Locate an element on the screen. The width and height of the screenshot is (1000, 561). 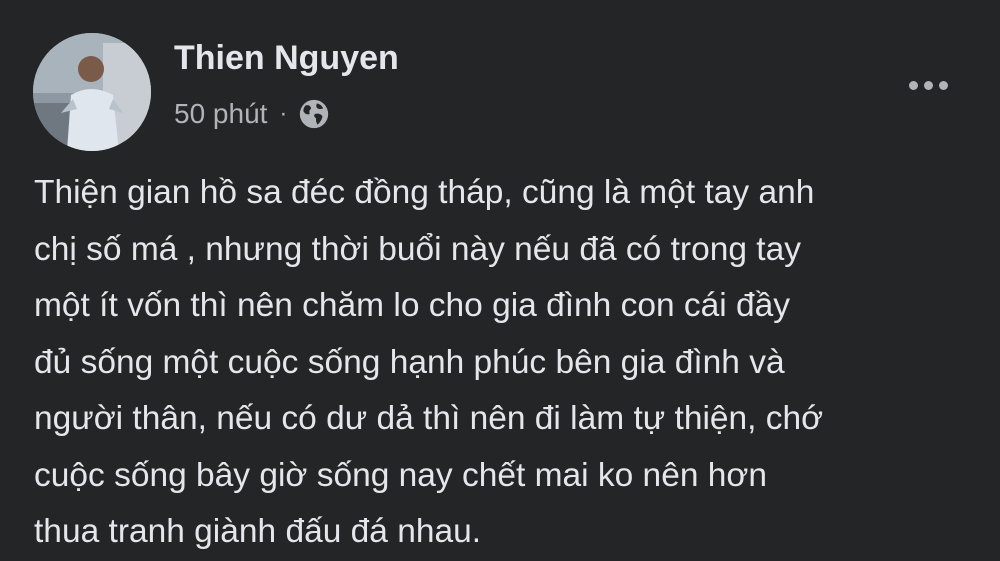
author-name: Thien Nguyen is located at coordinates (286, 58).